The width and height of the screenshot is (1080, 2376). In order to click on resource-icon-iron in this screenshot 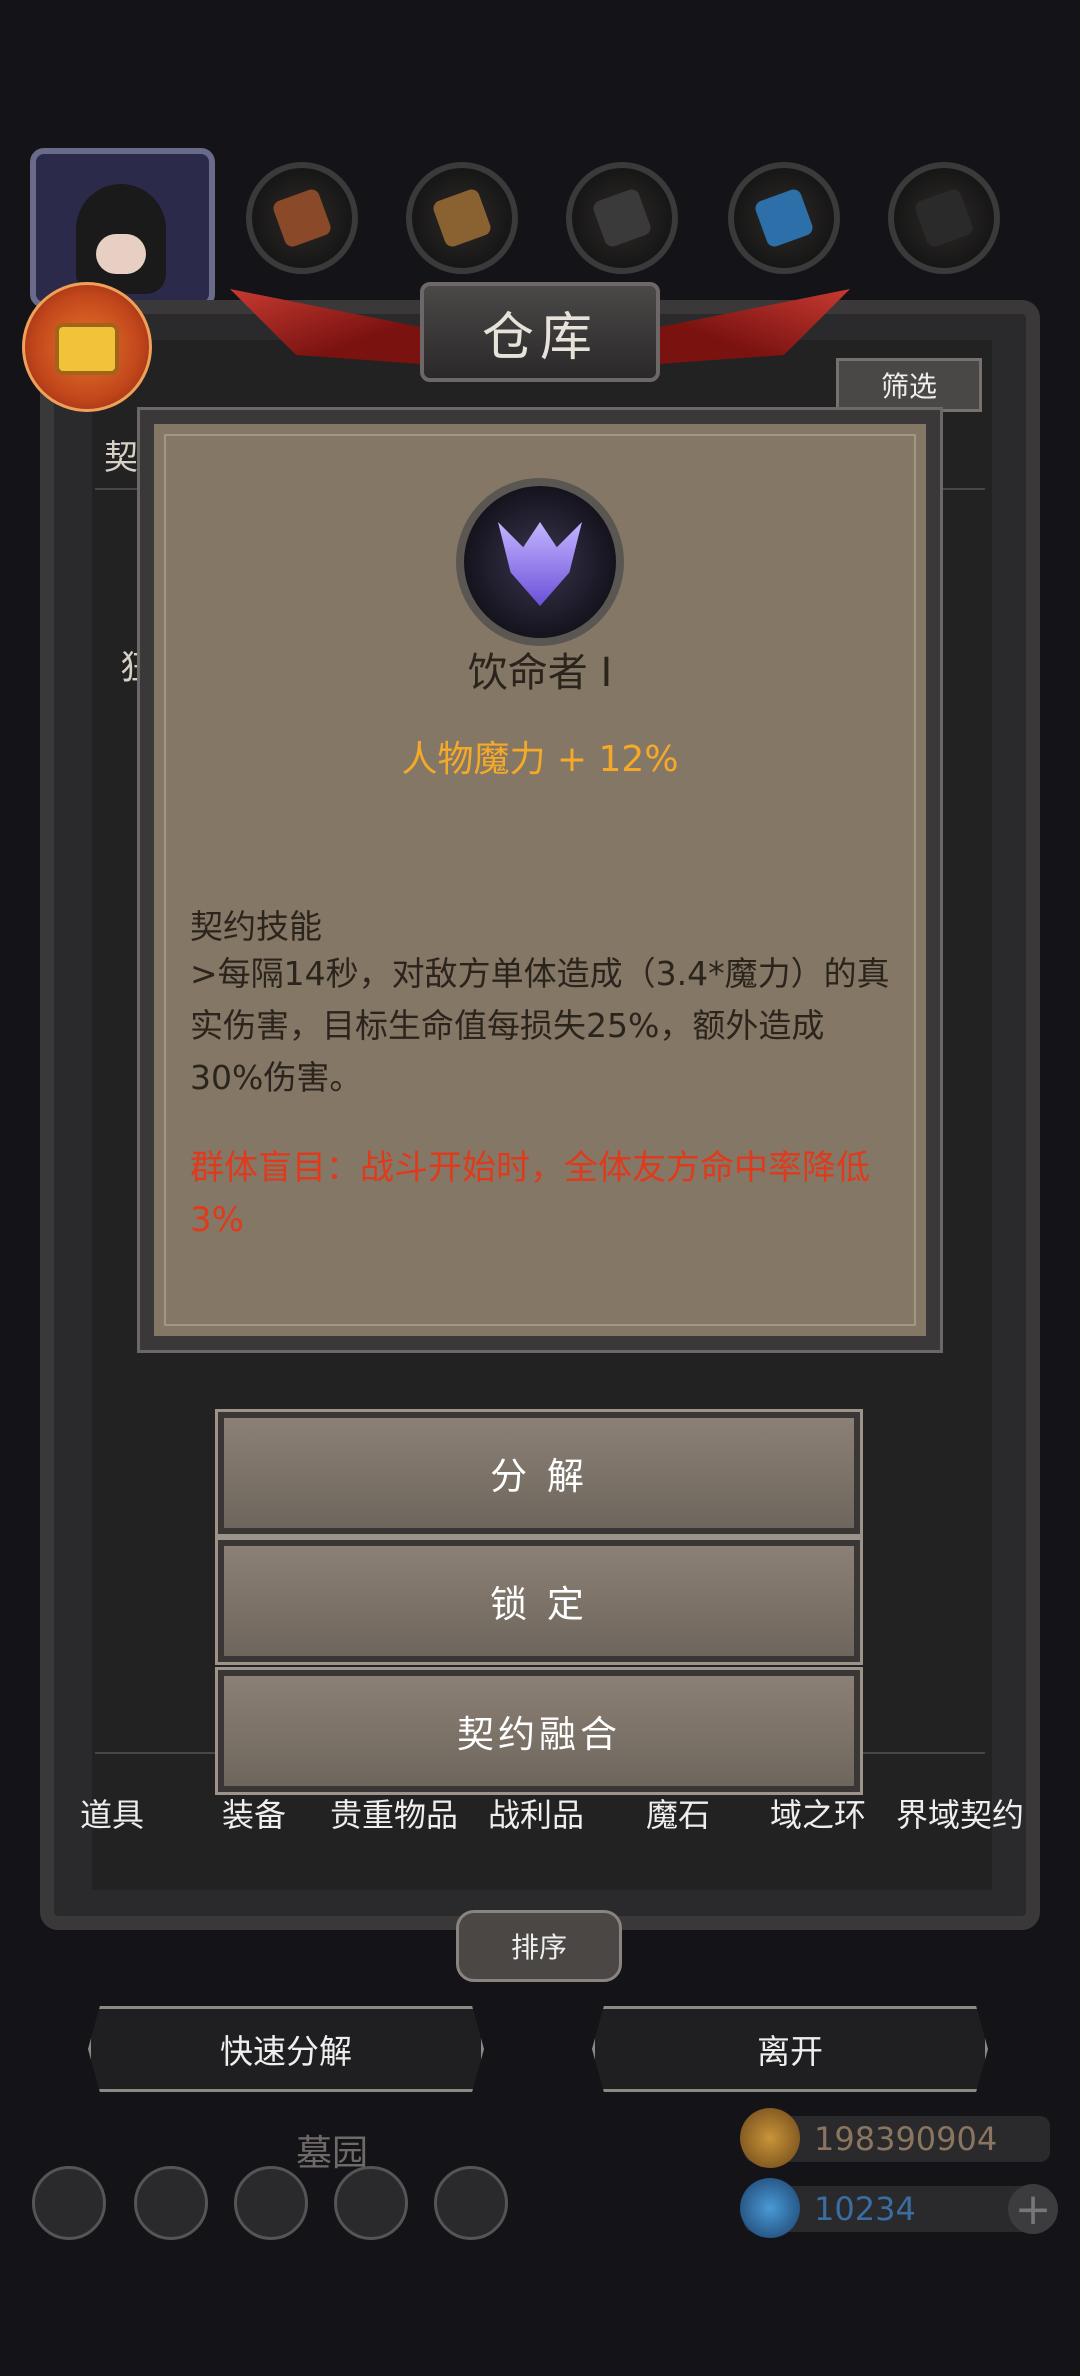, I will do `click(622, 218)`.